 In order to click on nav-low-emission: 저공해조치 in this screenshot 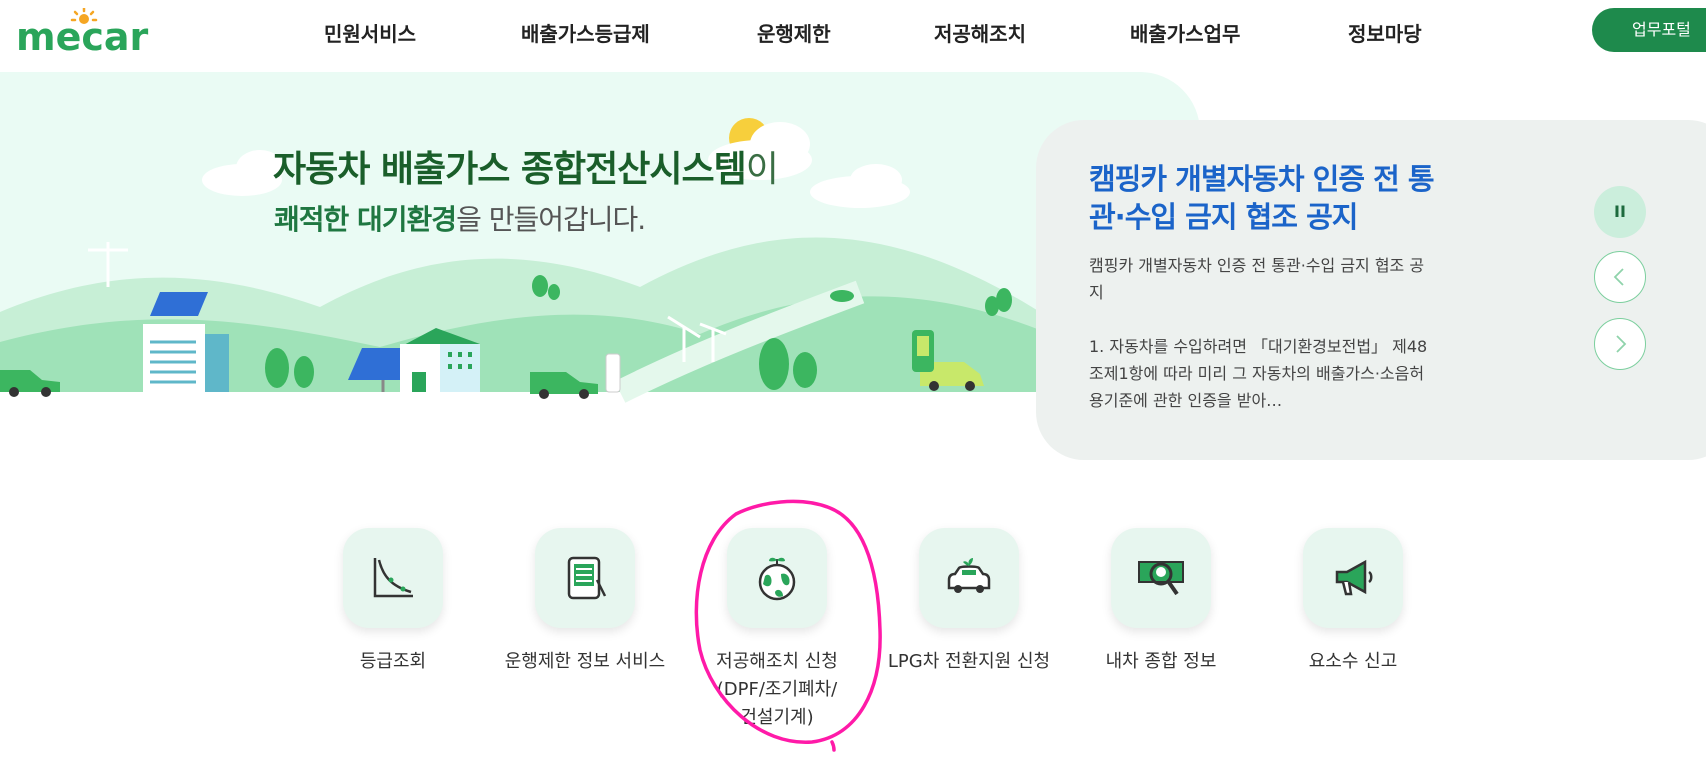, I will do `click(980, 34)`.